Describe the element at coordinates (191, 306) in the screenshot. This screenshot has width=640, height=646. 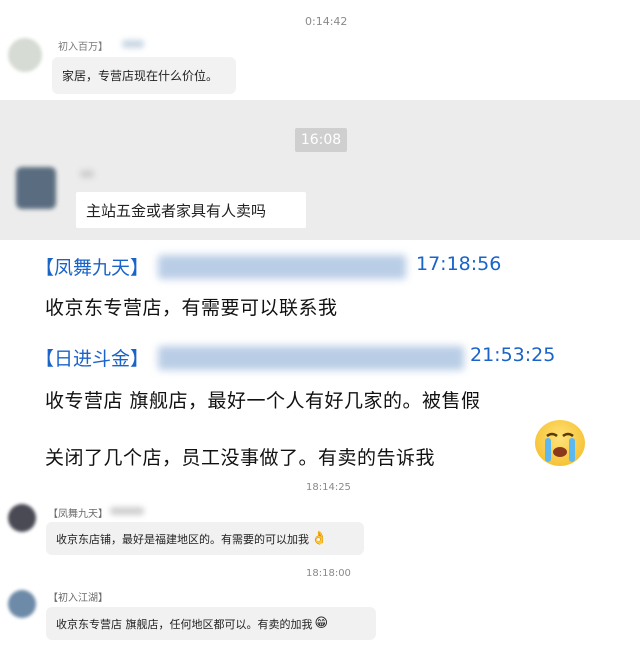
I see `message-text: 收京东专营店，有需要可以联系我` at that location.